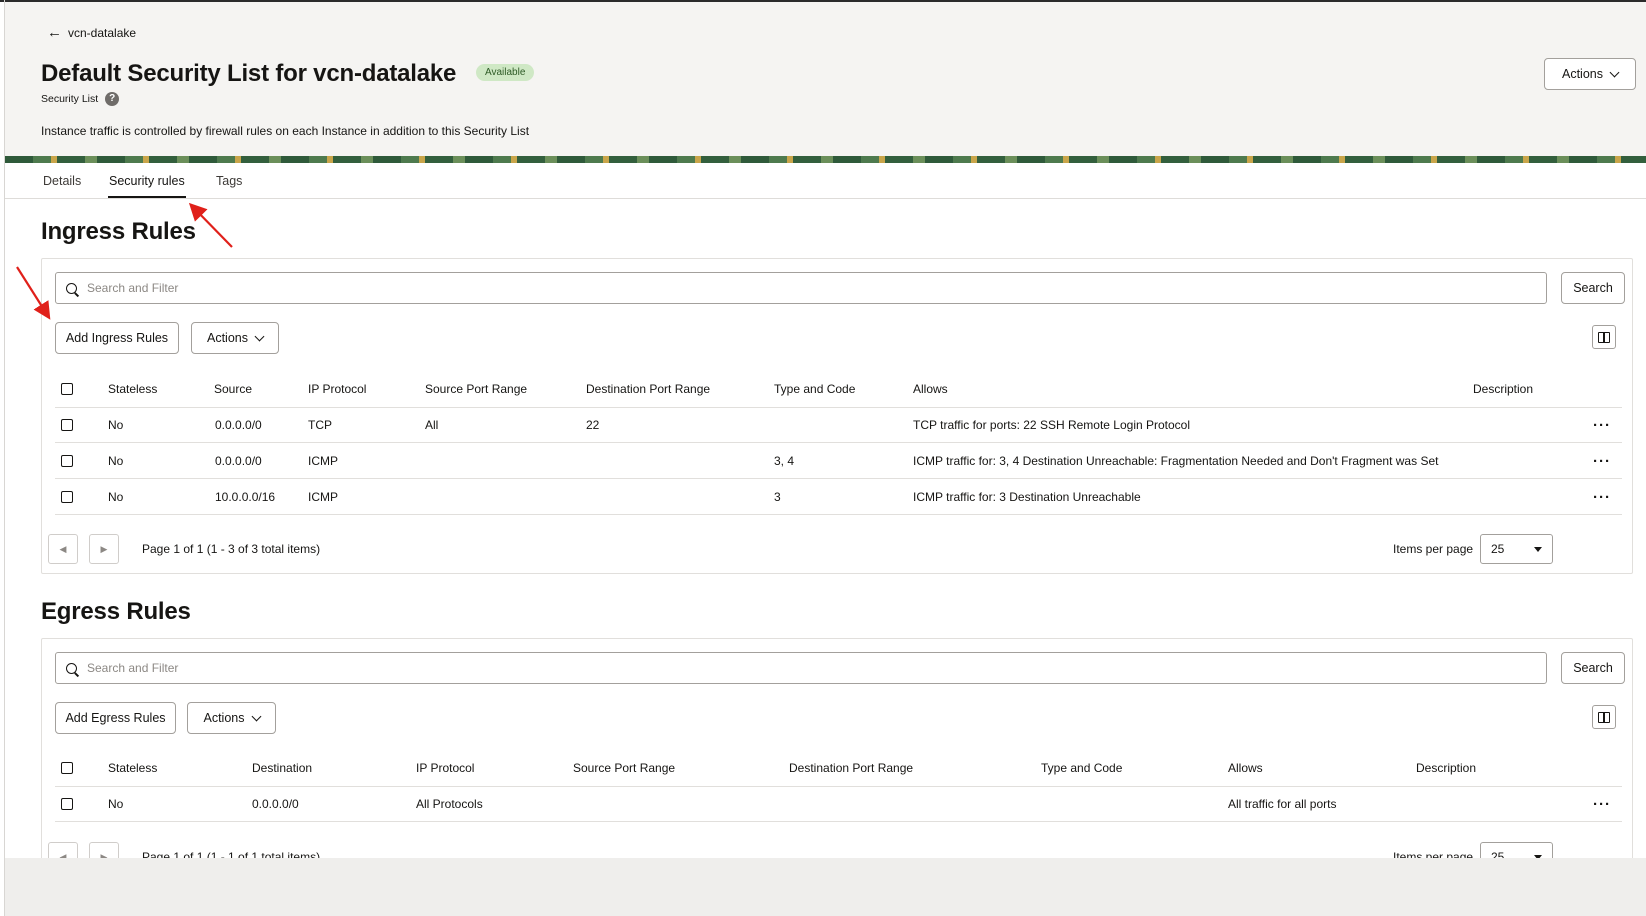 Image resolution: width=1646 pixels, height=916 pixels. What do you see at coordinates (1498, 549) in the screenshot?
I see `items-per-page-value: 25` at bounding box center [1498, 549].